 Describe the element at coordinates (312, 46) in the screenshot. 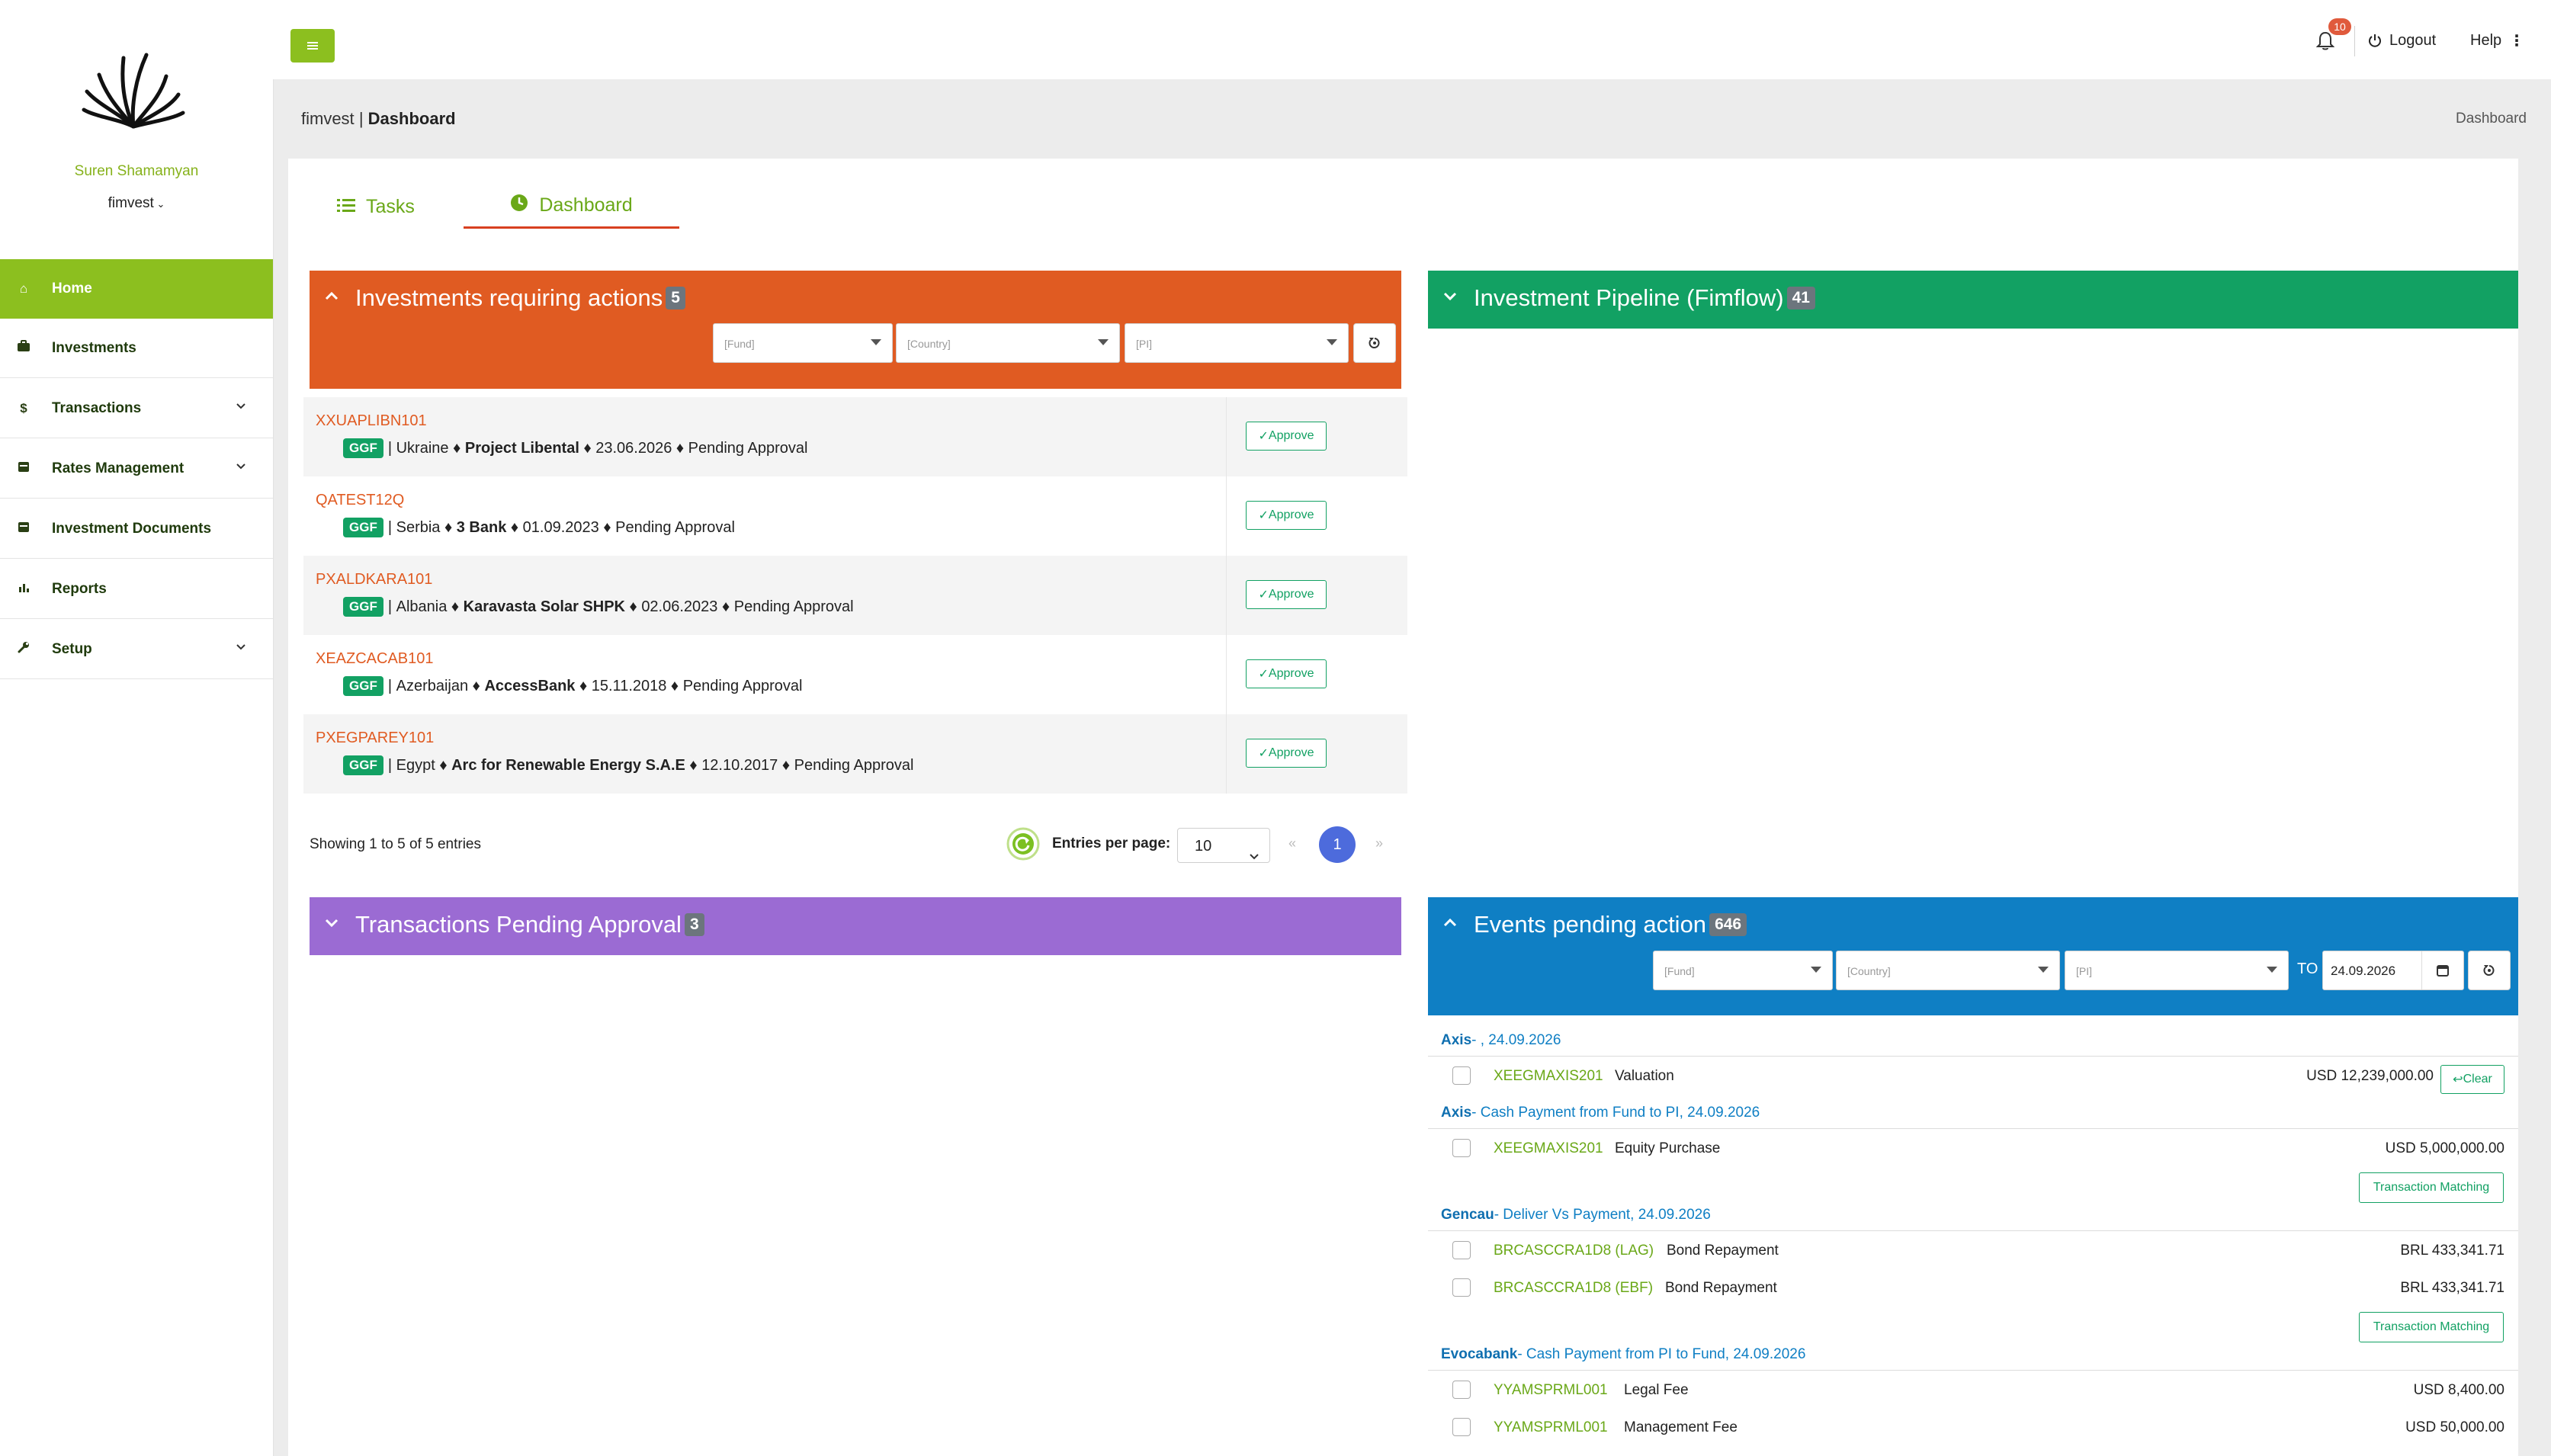

I see `menu-toggle-button` at that location.